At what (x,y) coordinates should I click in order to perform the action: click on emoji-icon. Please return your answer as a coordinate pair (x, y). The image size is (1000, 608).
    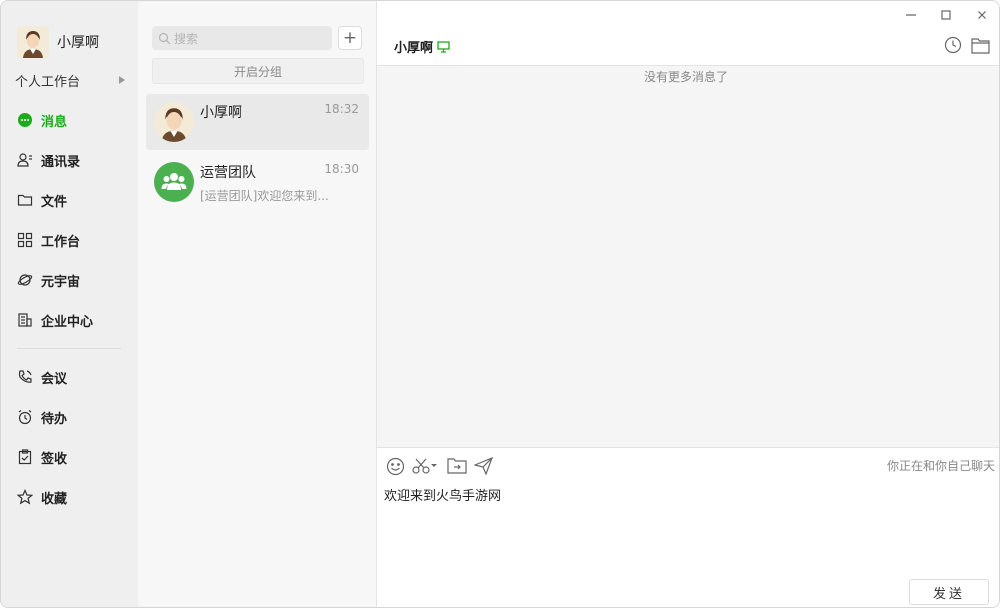
    Looking at the image, I should click on (395, 466).